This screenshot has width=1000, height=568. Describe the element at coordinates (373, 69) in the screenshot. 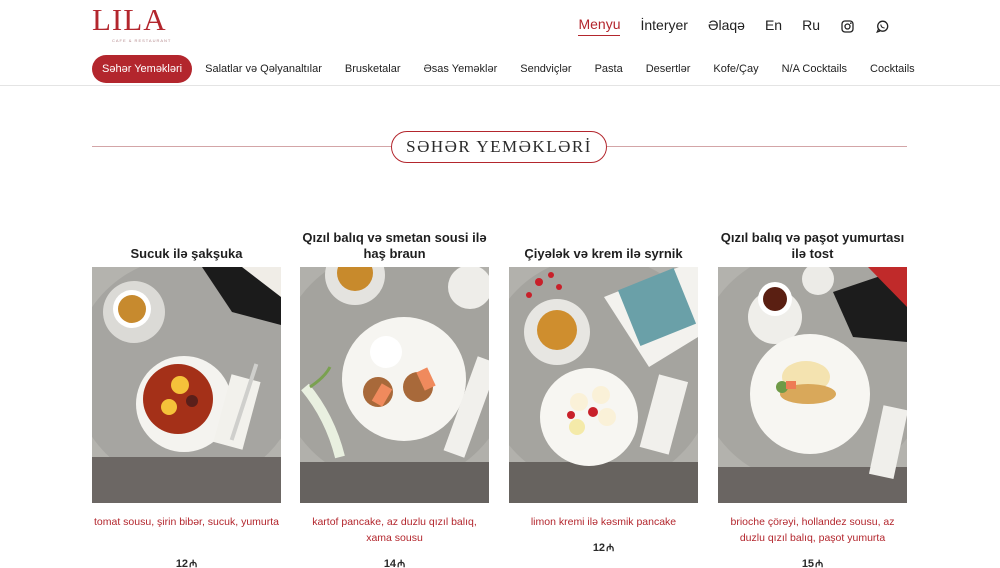

I see `category-tab-bruschetta: Brusketalar` at that location.